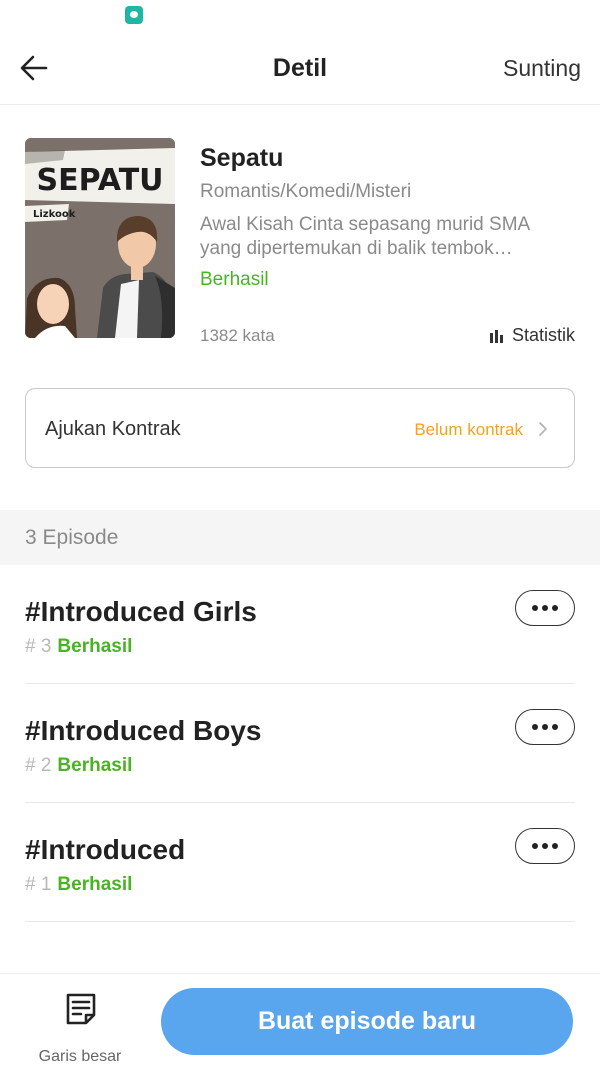 The width and height of the screenshot is (600, 1067). Describe the element at coordinates (72, 537) in the screenshot. I see `episodes-count: 3 Episode` at that location.